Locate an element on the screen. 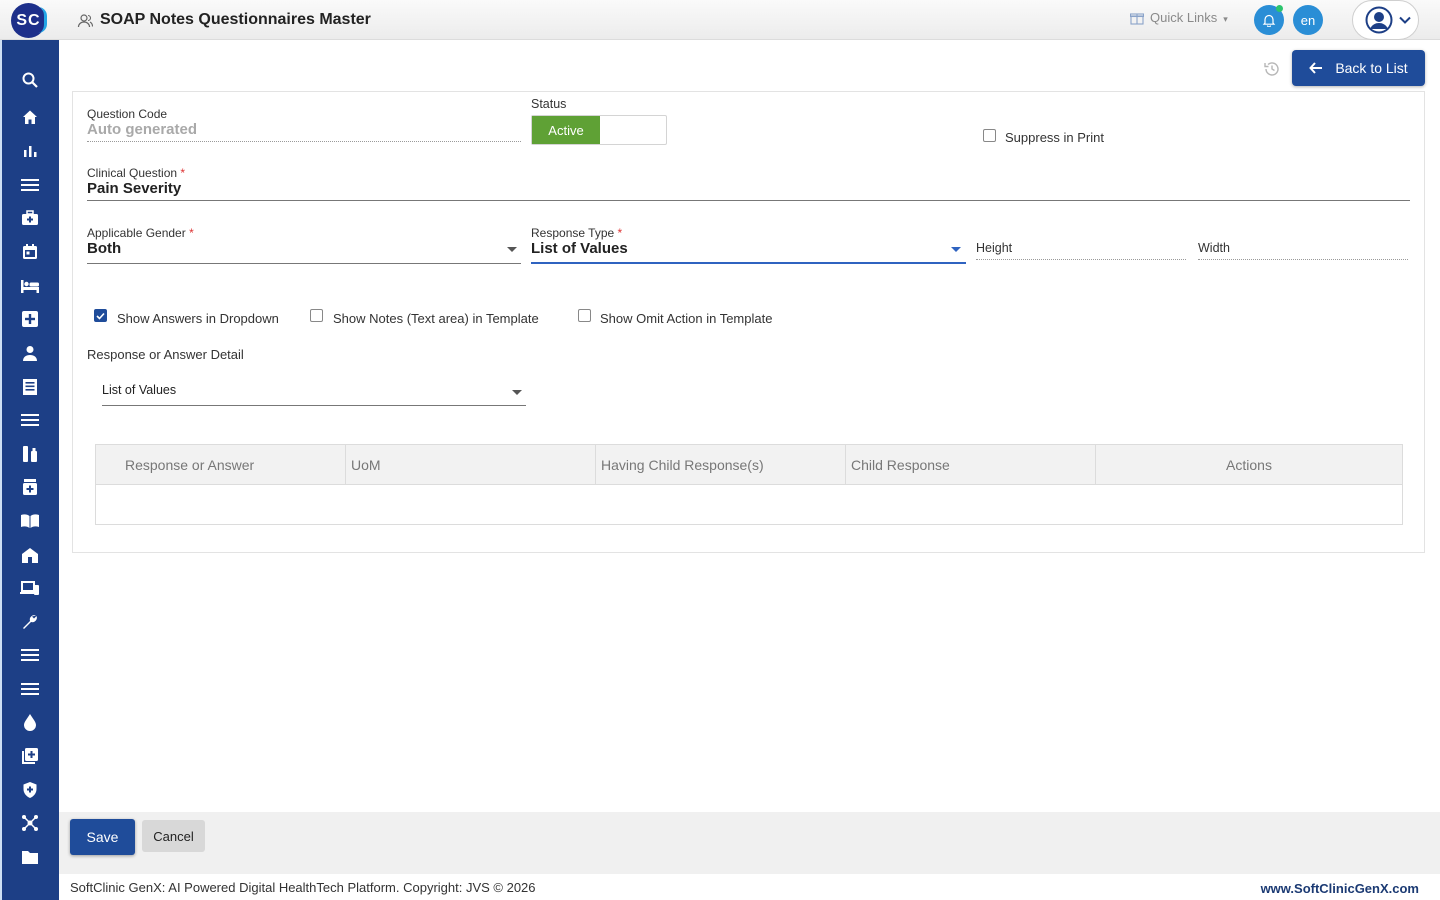 The height and width of the screenshot is (900, 1440). status-toggle: Active is located at coordinates (599, 130).